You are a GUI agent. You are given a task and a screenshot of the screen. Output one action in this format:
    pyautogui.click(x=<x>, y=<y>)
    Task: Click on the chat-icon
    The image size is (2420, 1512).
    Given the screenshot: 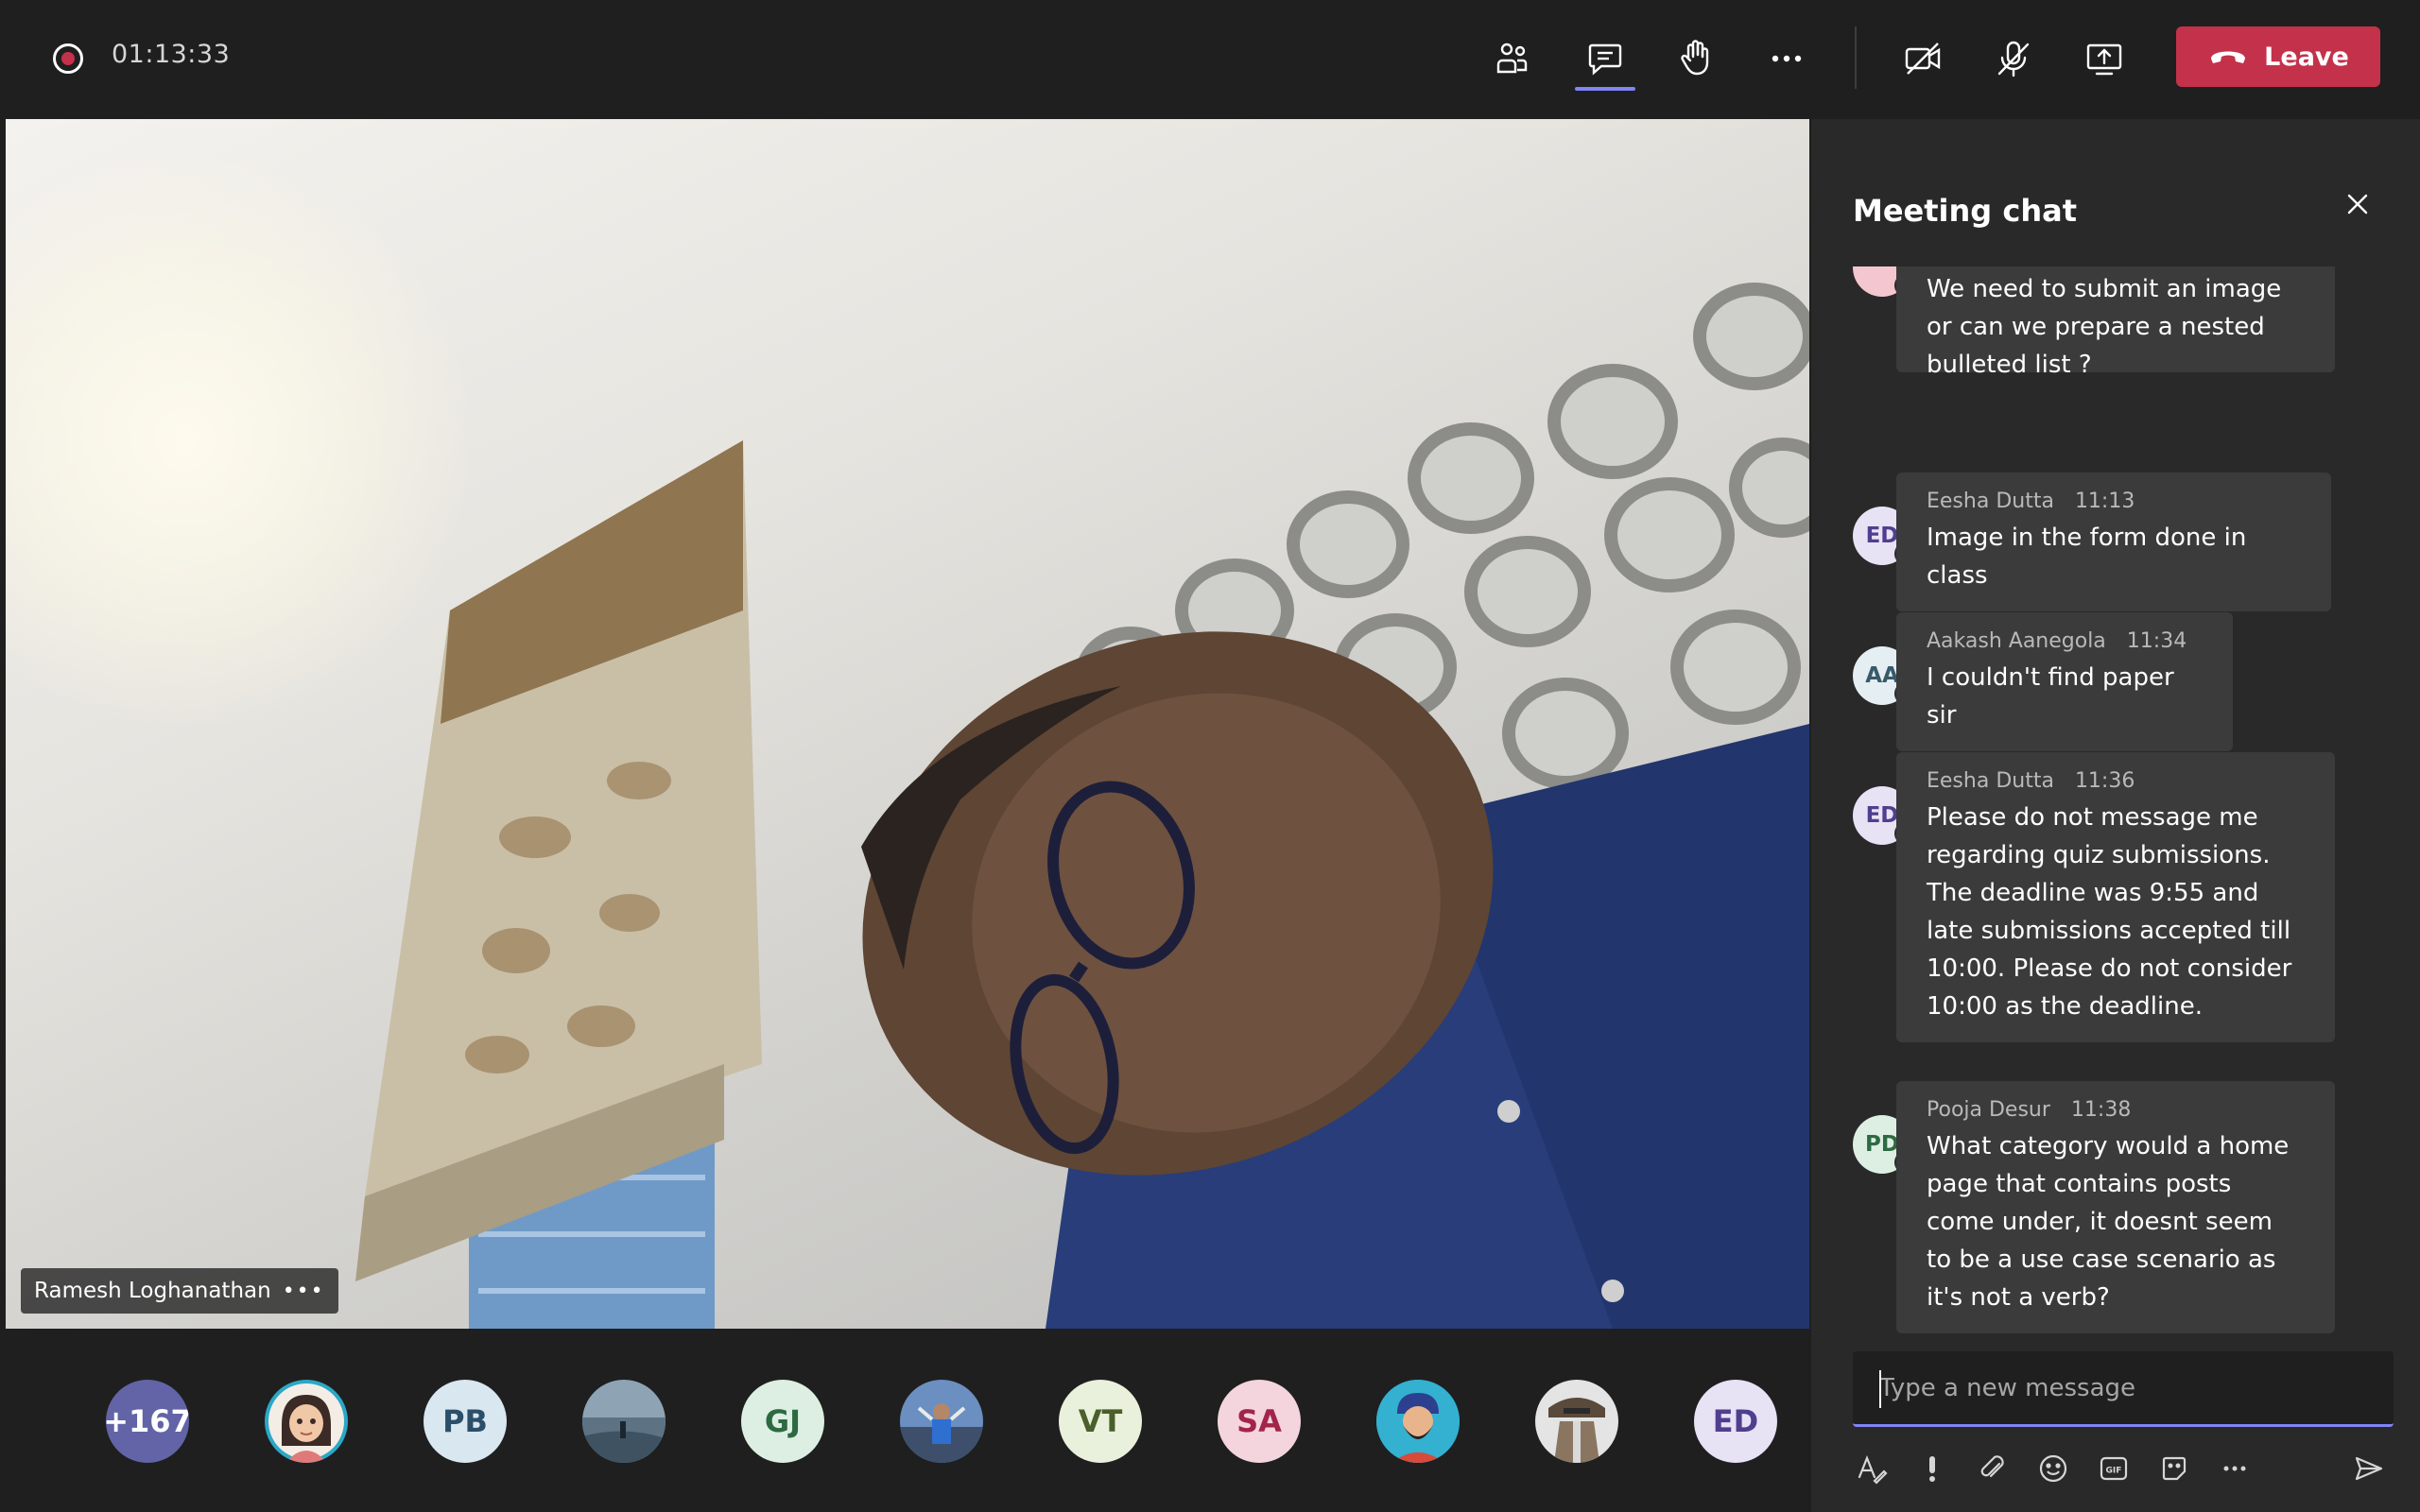 What is the action you would take?
    pyautogui.click(x=1605, y=58)
    